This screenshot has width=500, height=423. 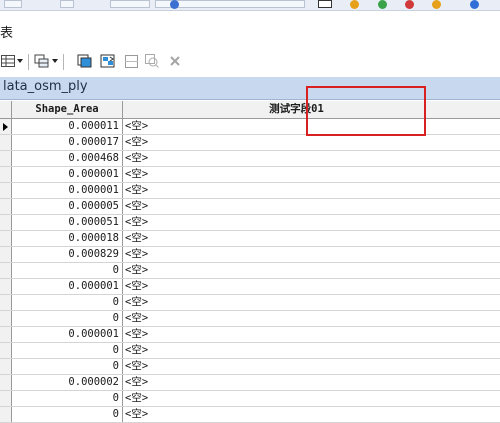 What do you see at coordinates (250, 88) in the screenshot?
I see `layer-table-tab: lata_osm_ply` at bounding box center [250, 88].